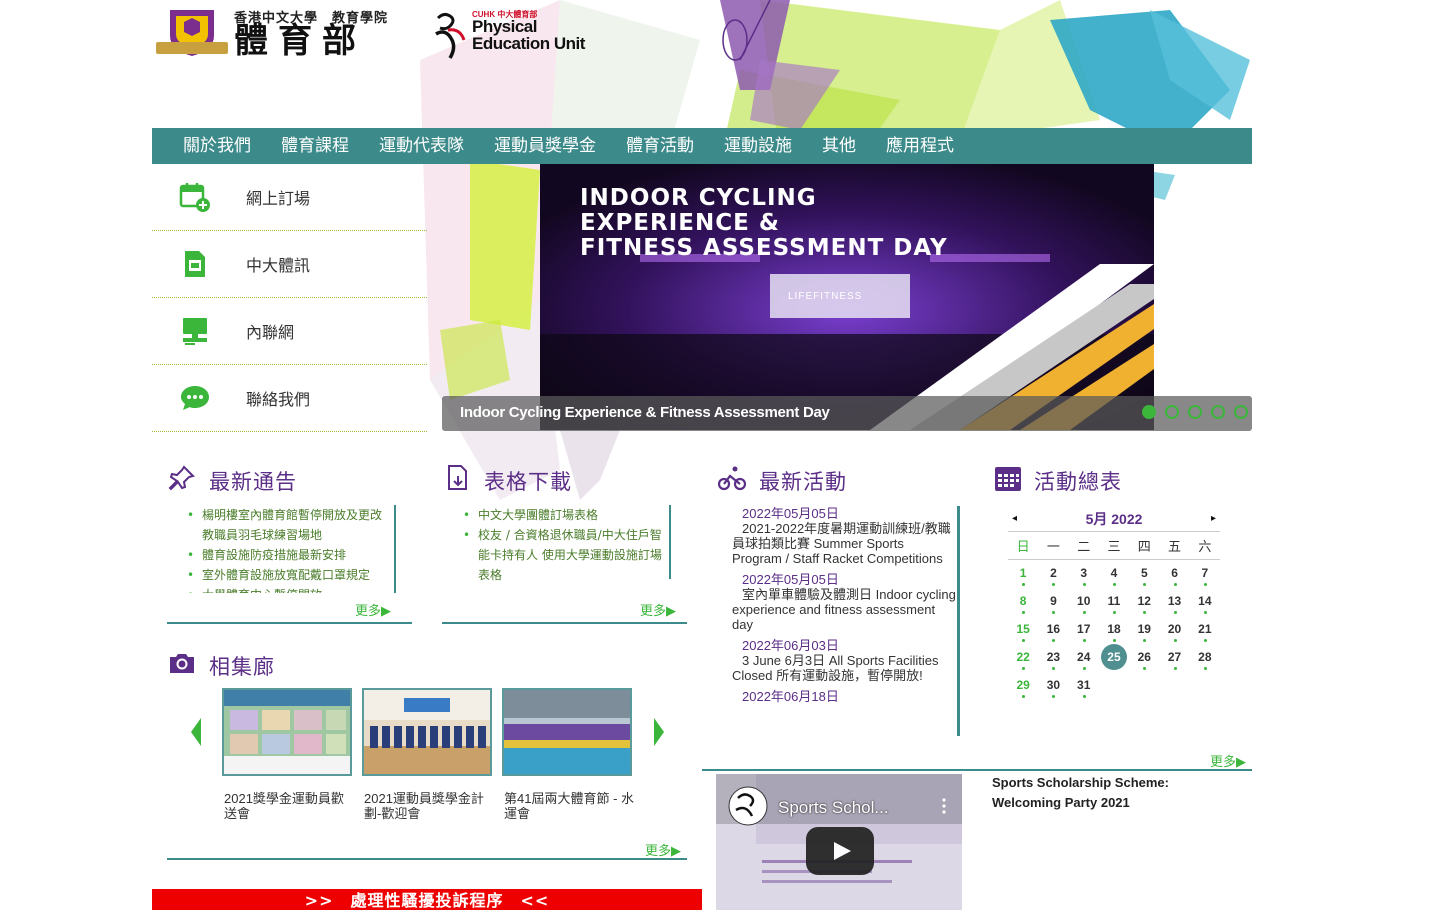 This screenshot has height=910, width=1443. Describe the element at coordinates (1084, 686) in the screenshot. I see `calendar-day: 31` at that location.